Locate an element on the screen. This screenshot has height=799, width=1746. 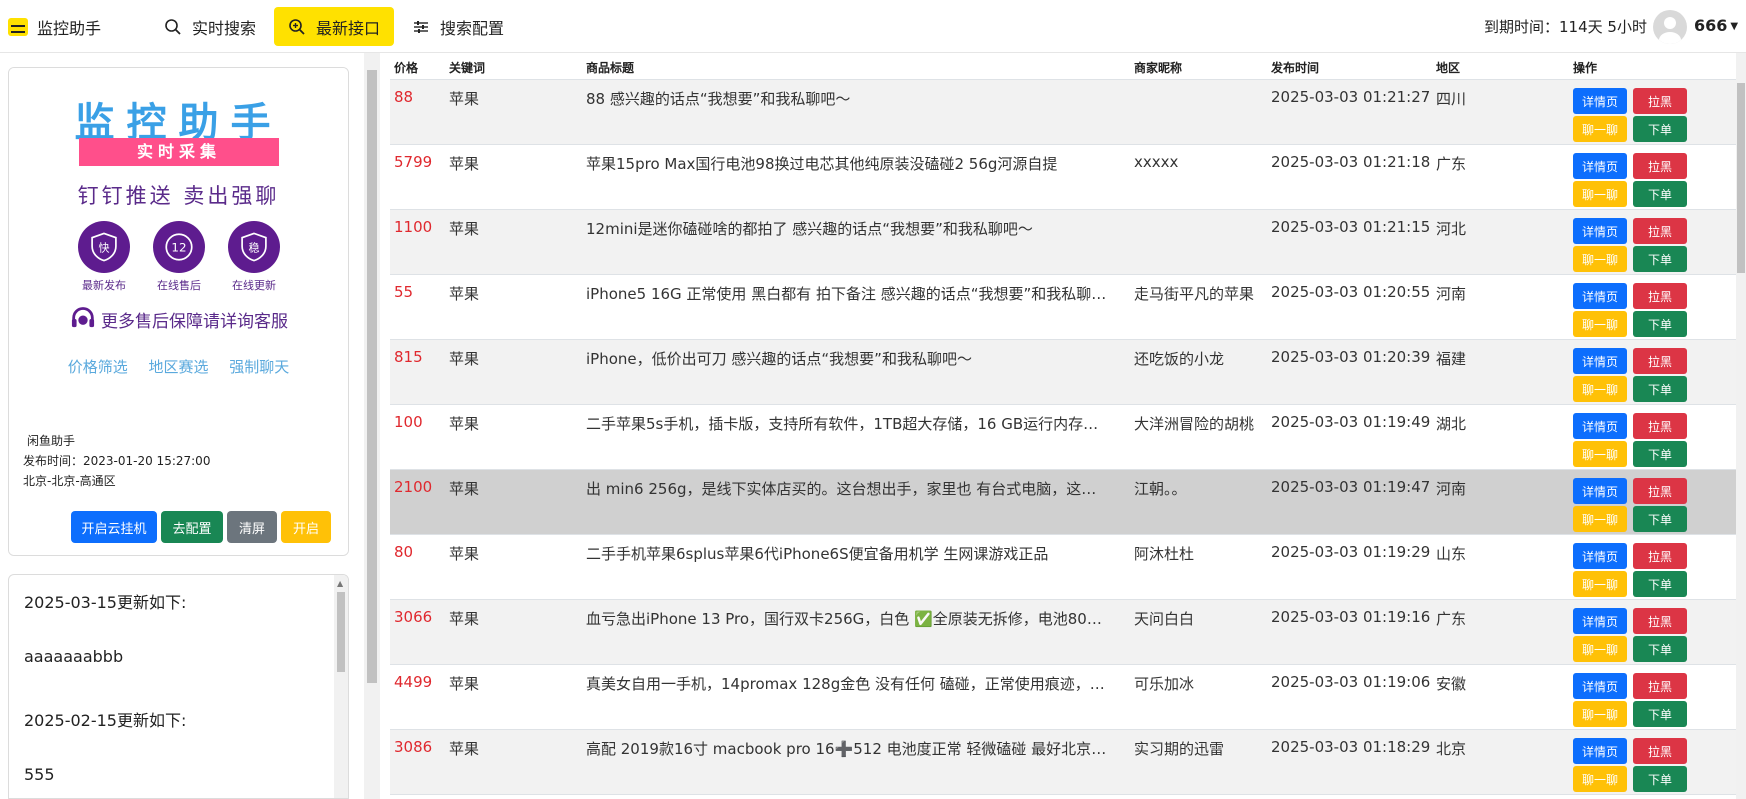
title-cell: 二手手机苹果6splus苹果6代iPhone6S便宜备用机学 生网课游戏正品 is located at coordinates (817, 554).